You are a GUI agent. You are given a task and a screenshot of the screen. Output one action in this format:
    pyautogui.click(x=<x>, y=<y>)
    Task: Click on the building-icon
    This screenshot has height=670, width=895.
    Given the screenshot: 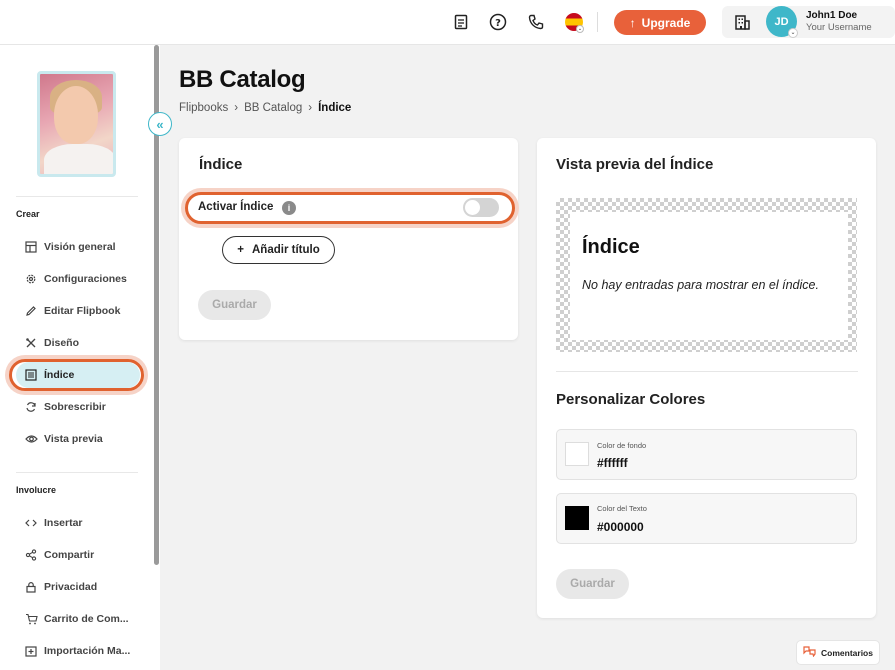 What is the action you would take?
    pyautogui.click(x=742, y=22)
    